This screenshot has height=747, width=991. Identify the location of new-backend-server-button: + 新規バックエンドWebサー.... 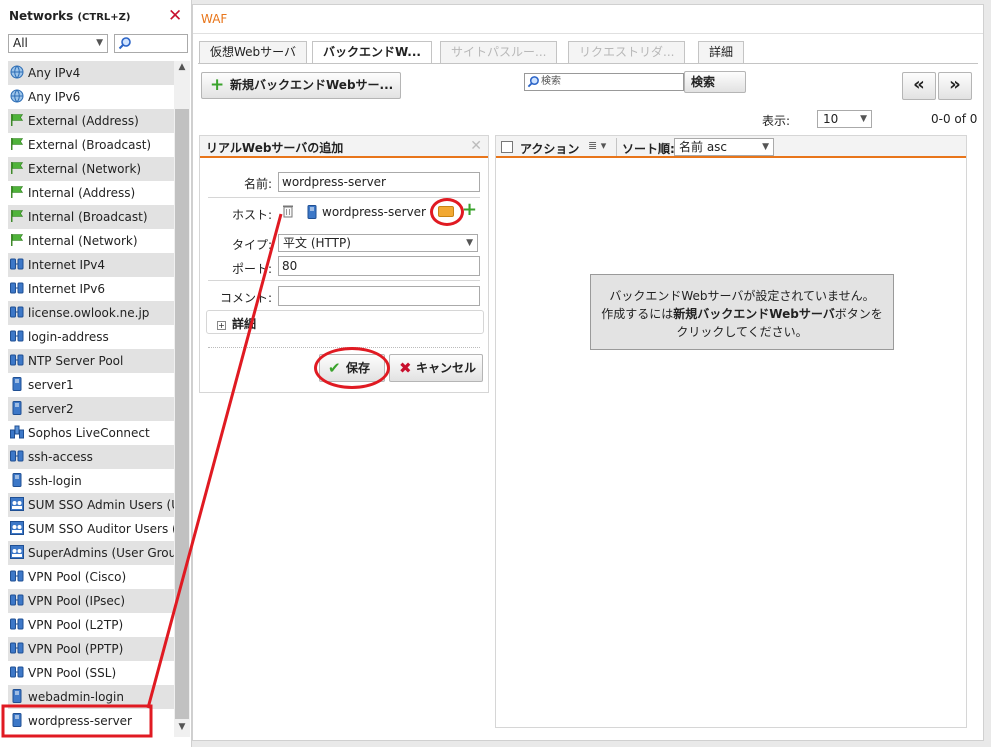
(301, 85).